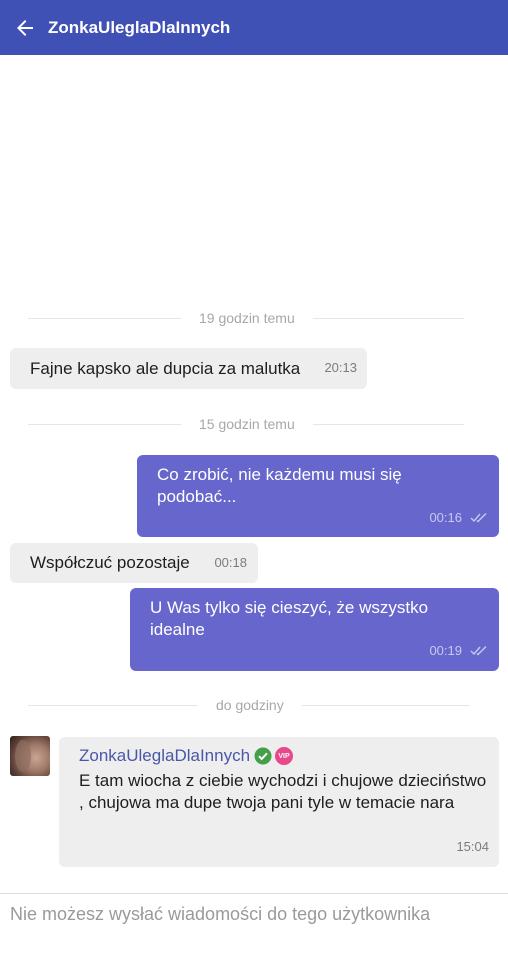 This screenshot has width=508, height=960. What do you see at coordinates (263, 756) in the screenshot?
I see `verified-check-icon` at bounding box center [263, 756].